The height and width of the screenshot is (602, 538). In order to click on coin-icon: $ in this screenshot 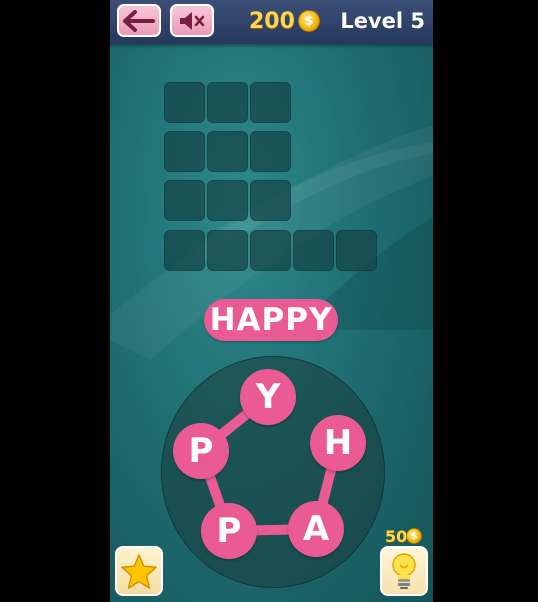, I will do `click(414, 536)`.